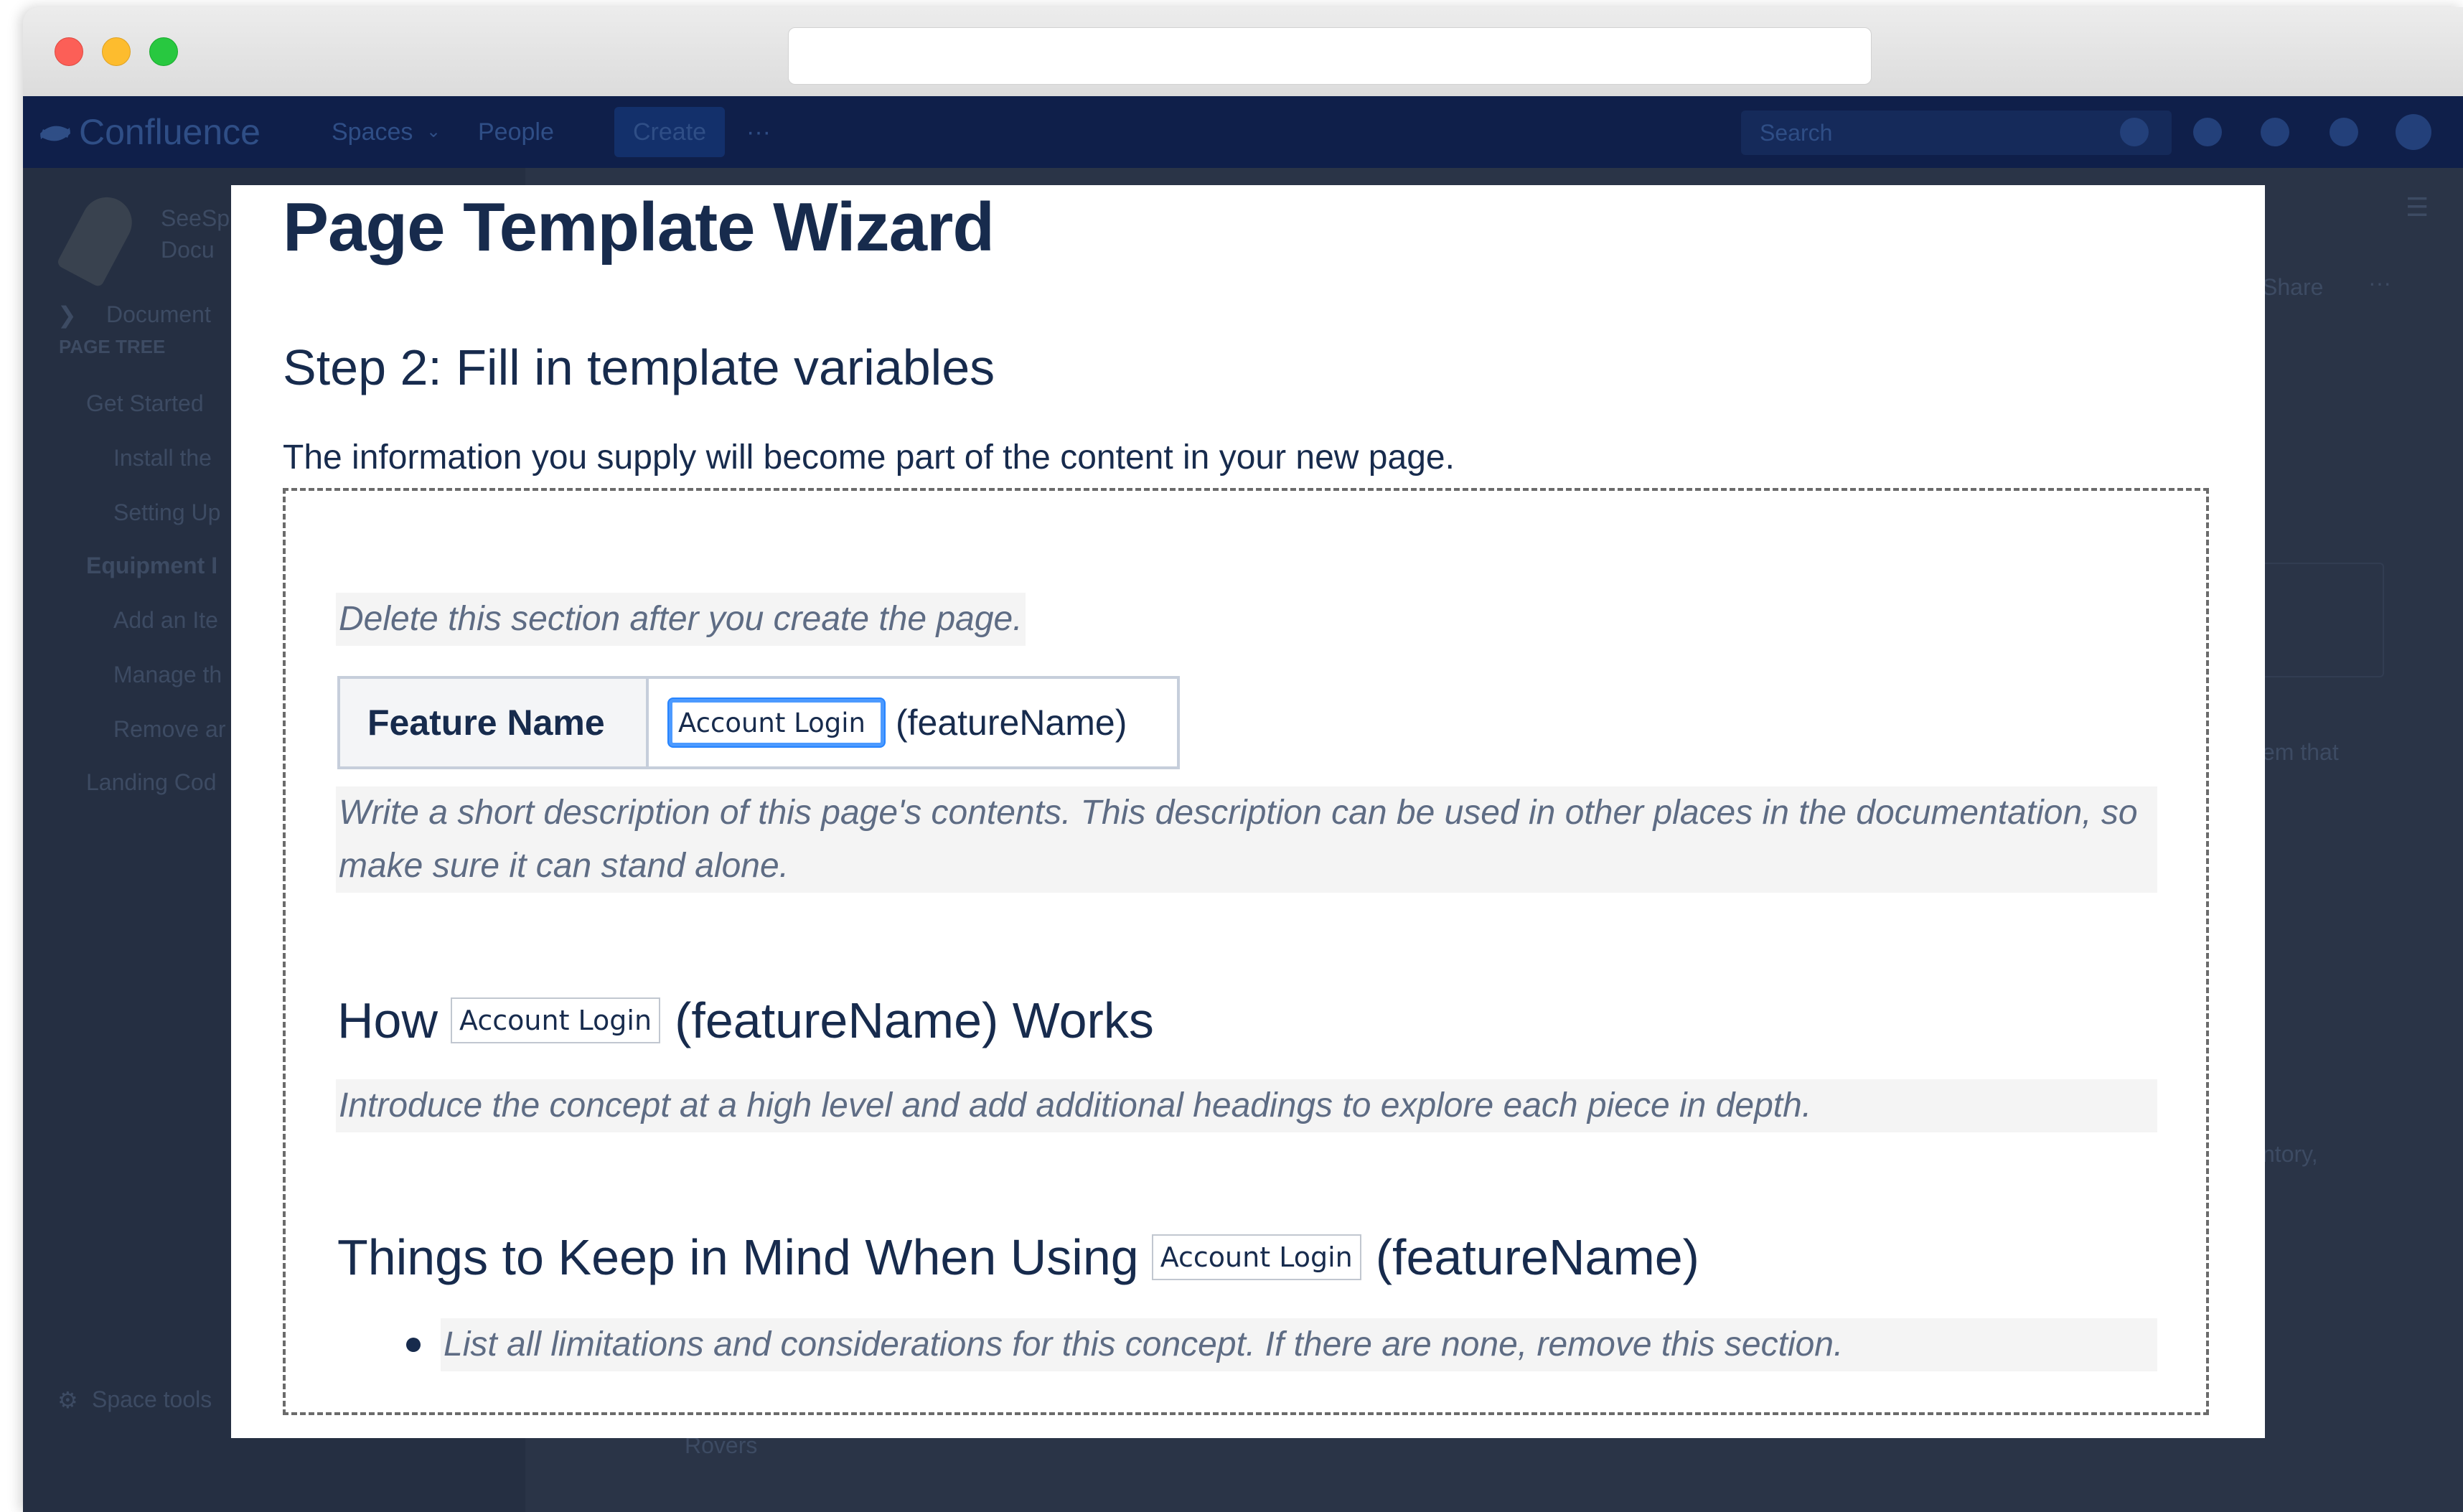 This screenshot has height=1512, width=2463. What do you see at coordinates (167, 512) in the screenshot?
I see `page-tree-item: Setting Up` at bounding box center [167, 512].